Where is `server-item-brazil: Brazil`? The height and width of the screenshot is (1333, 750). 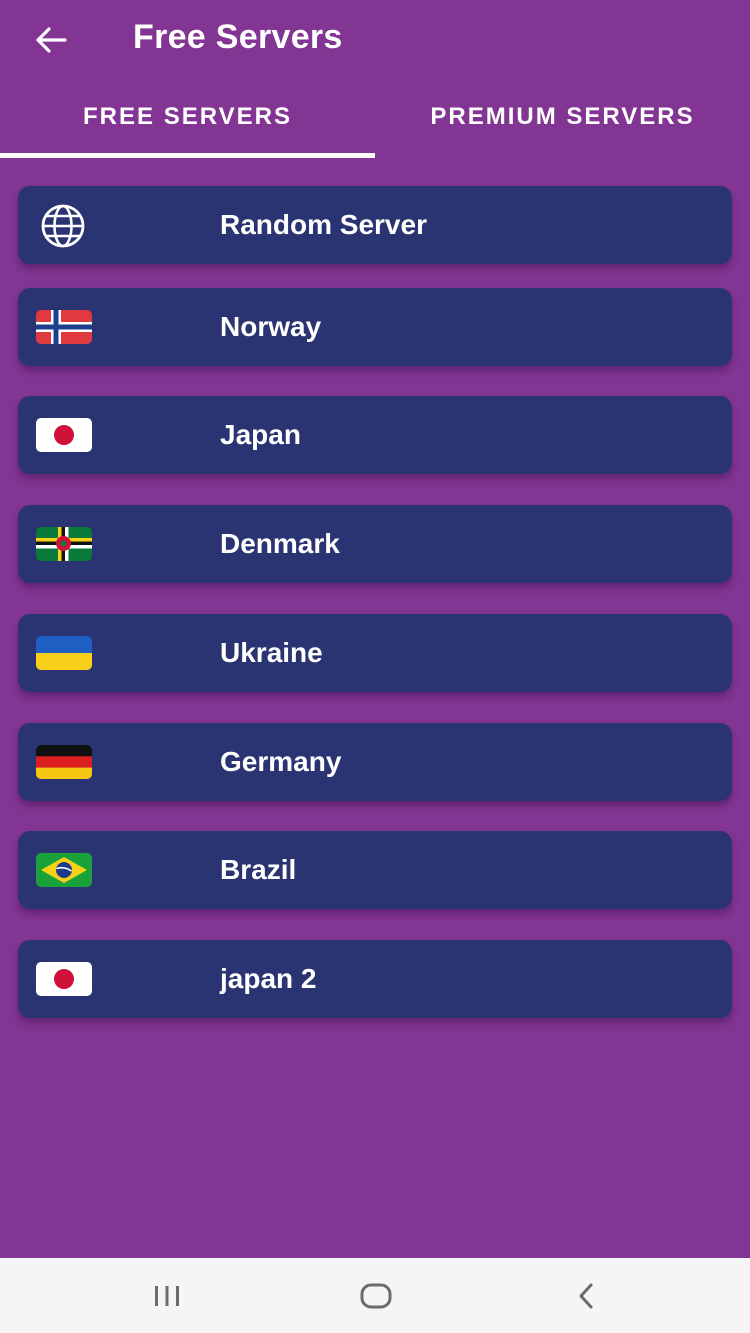
server-item-brazil: Brazil is located at coordinates (375, 870).